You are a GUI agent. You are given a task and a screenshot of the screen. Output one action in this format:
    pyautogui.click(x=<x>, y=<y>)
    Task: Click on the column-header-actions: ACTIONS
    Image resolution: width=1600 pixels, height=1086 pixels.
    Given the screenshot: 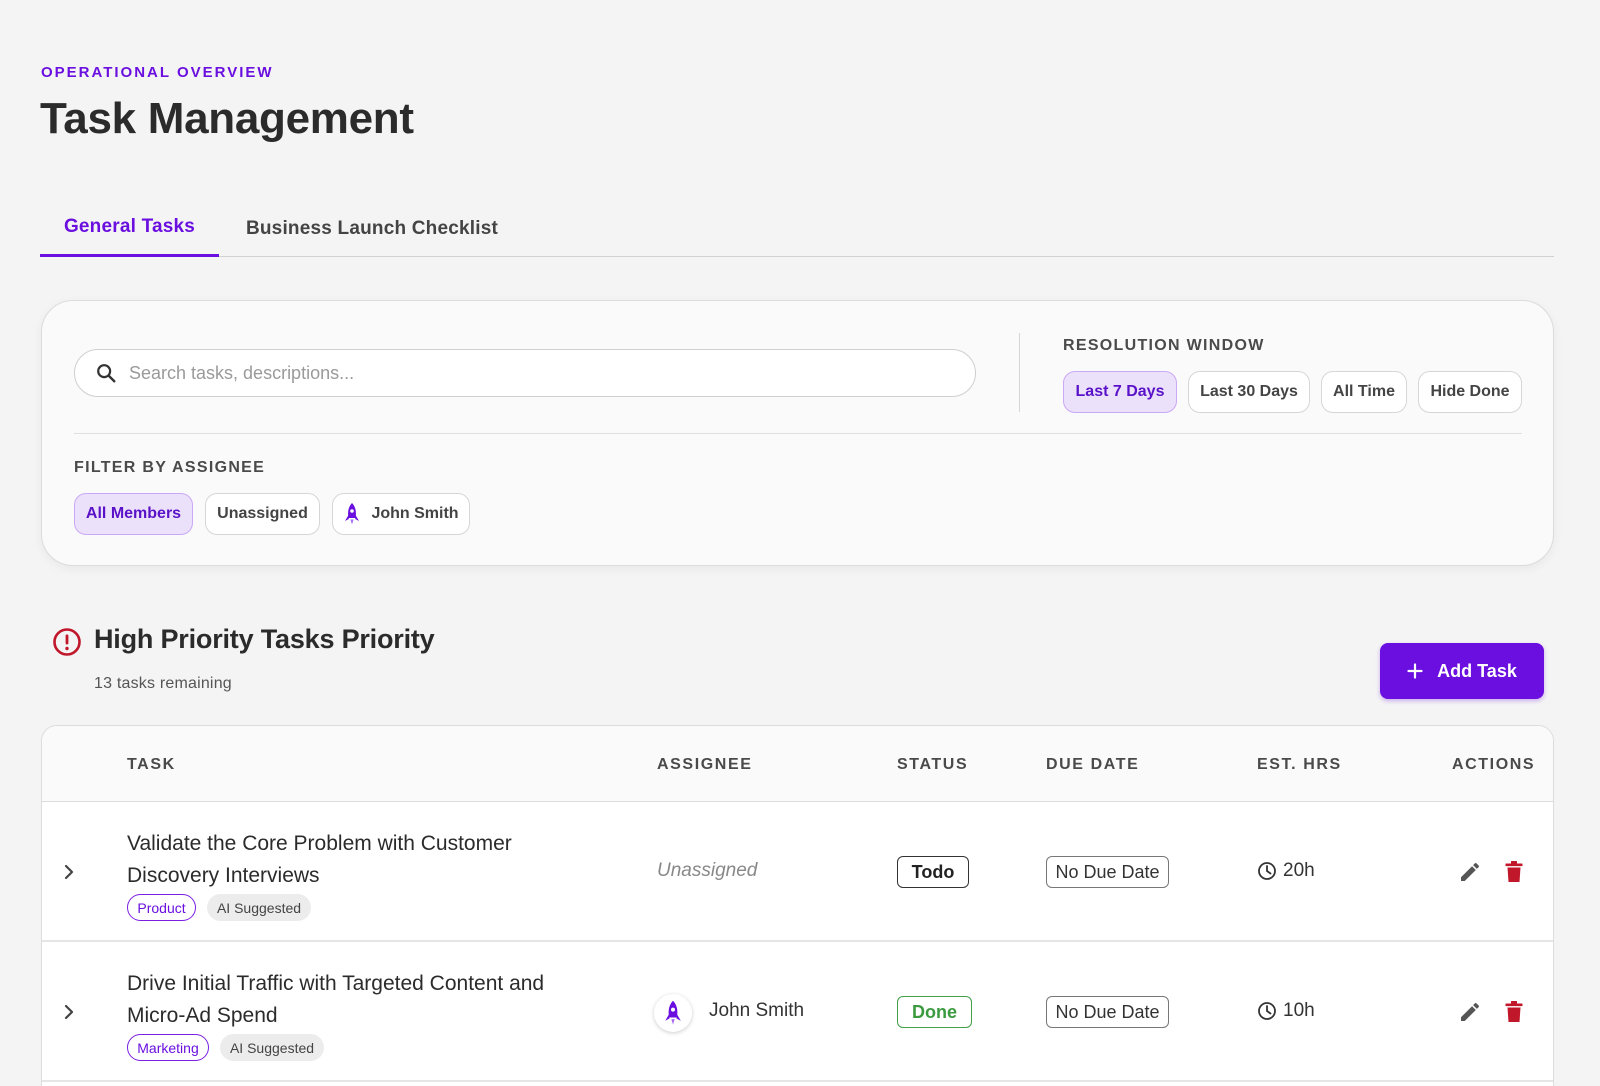 What is the action you would take?
    pyautogui.click(x=1494, y=764)
    